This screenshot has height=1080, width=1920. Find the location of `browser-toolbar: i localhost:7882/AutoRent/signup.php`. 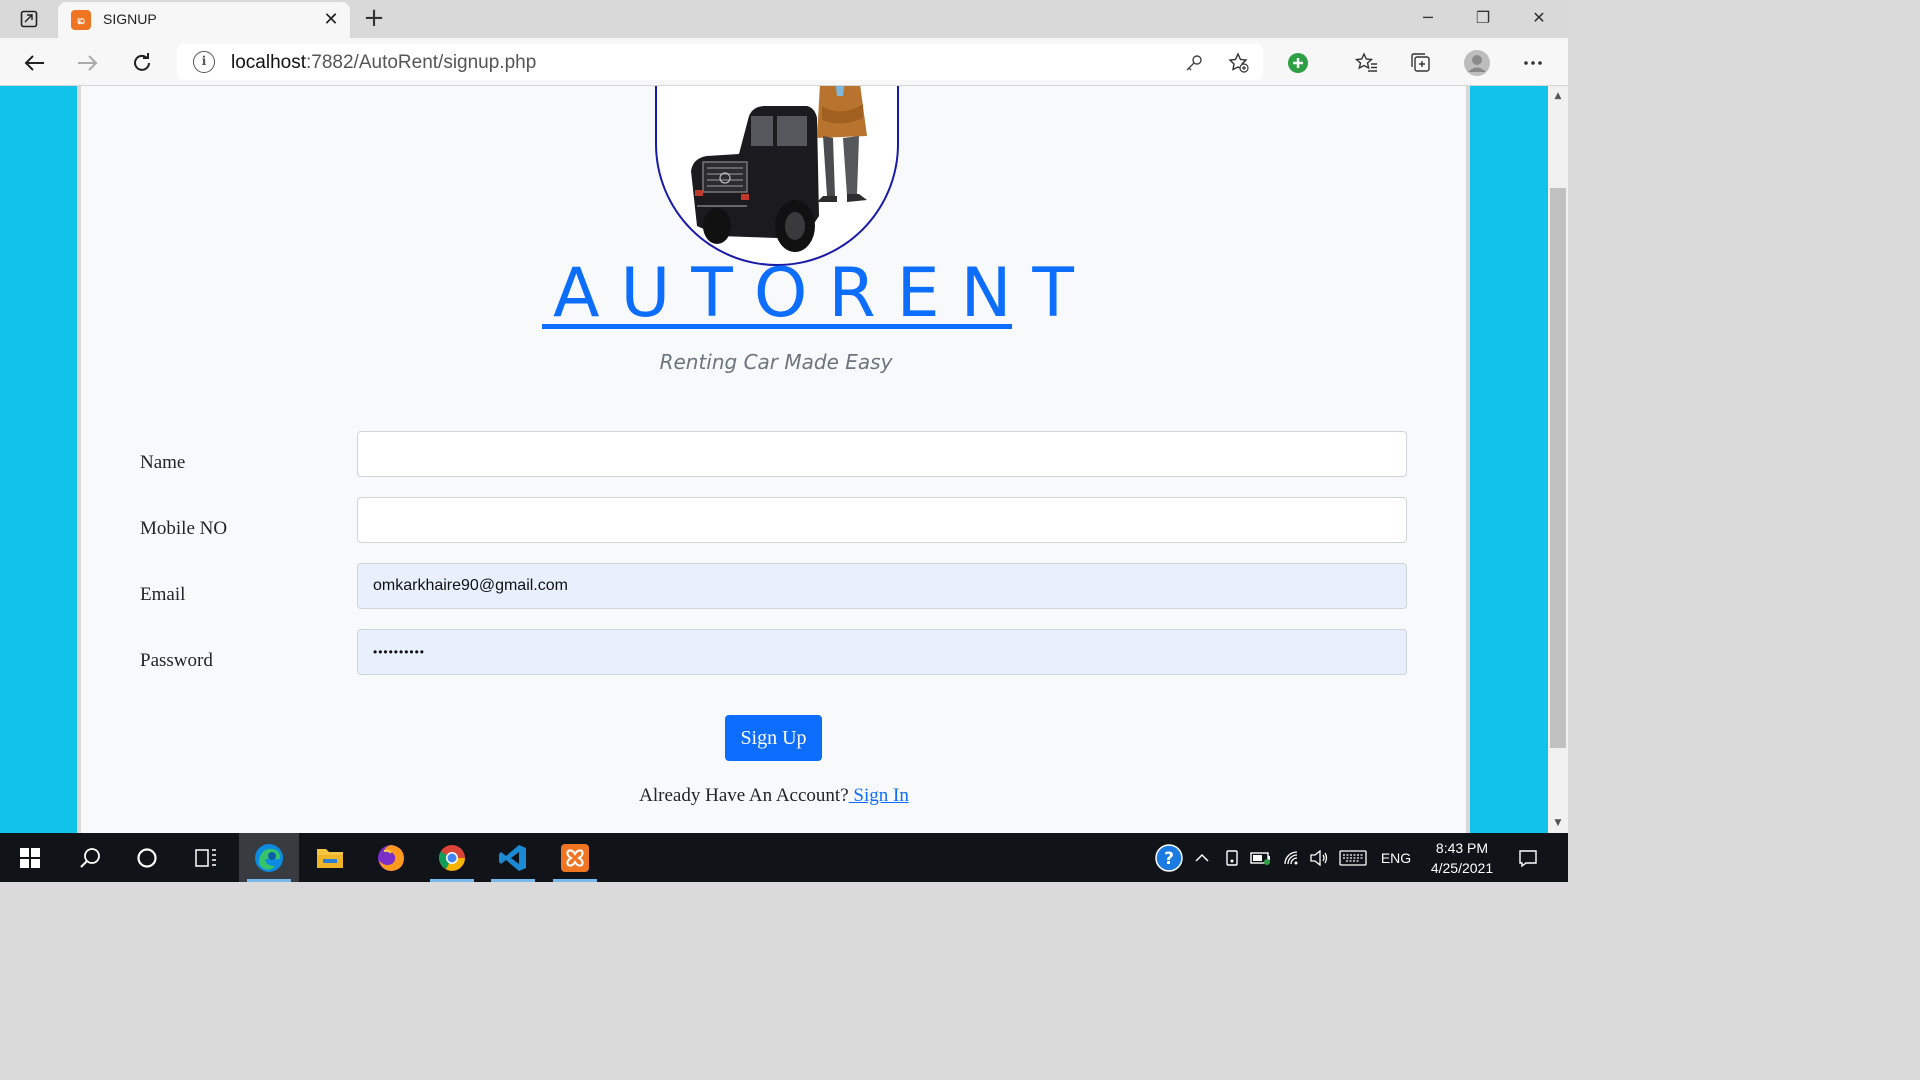

browser-toolbar: i localhost:7882/AutoRent/signup.php is located at coordinates (784, 62).